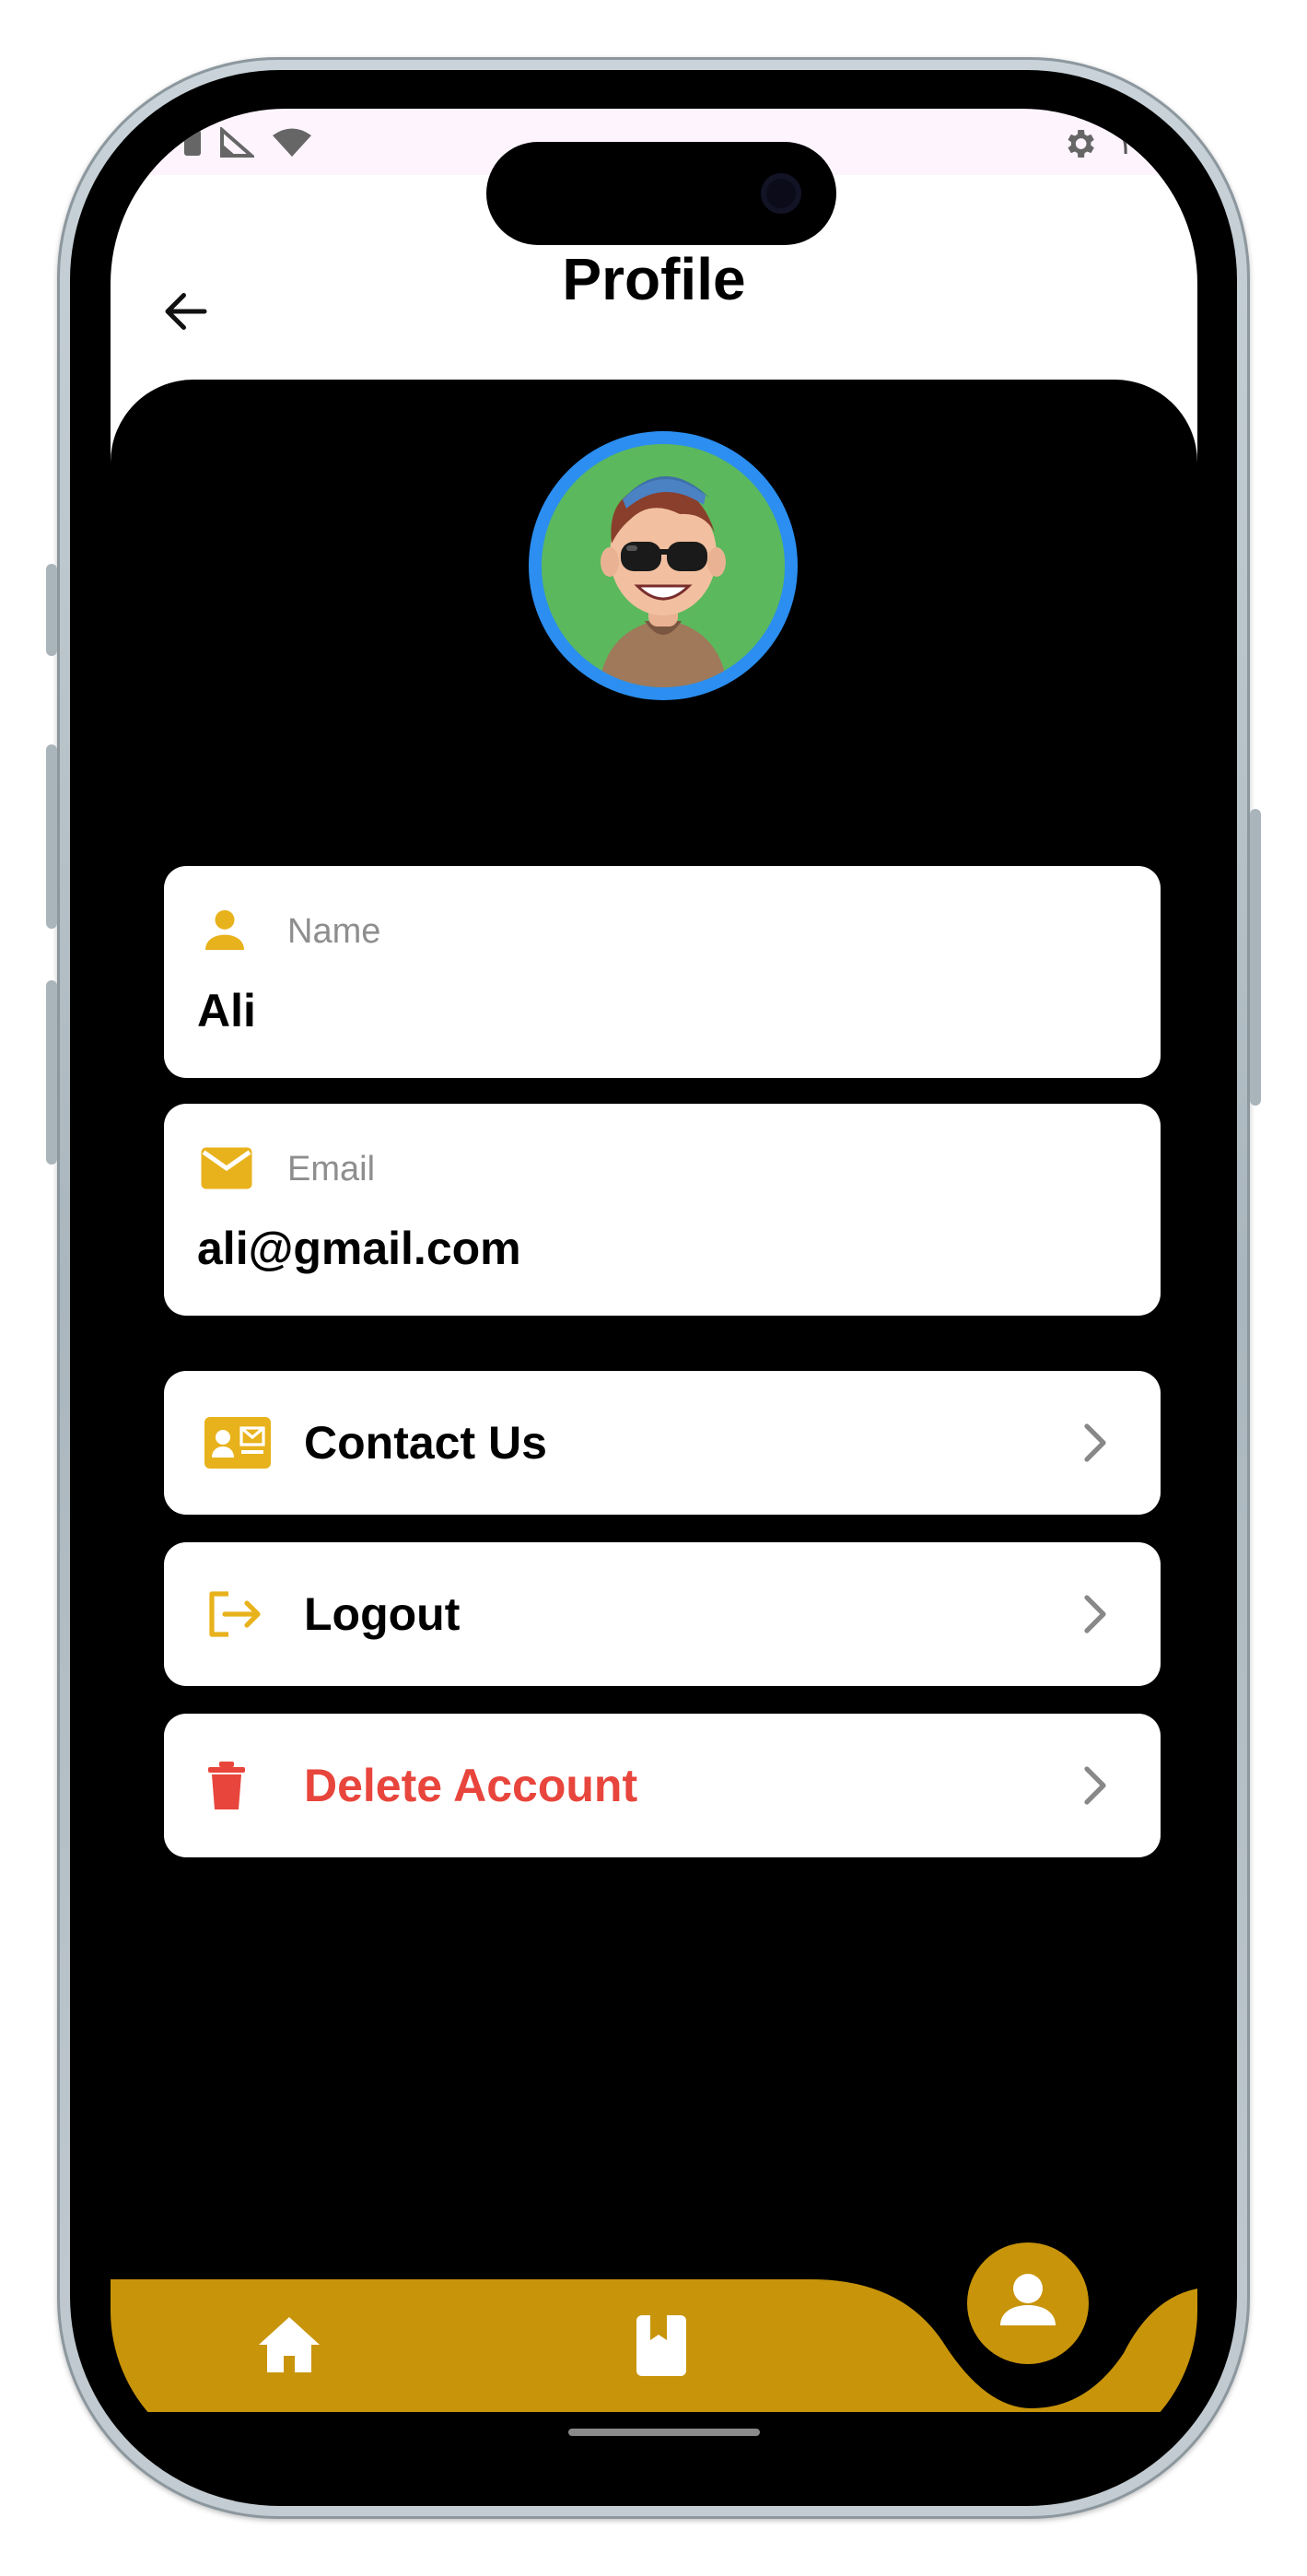 Image resolution: width=1307 pixels, height=2576 pixels. What do you see at coordinates (664, 2432) in the screenshot?
I see `home-indicator` at bounding box center [664, 2432].